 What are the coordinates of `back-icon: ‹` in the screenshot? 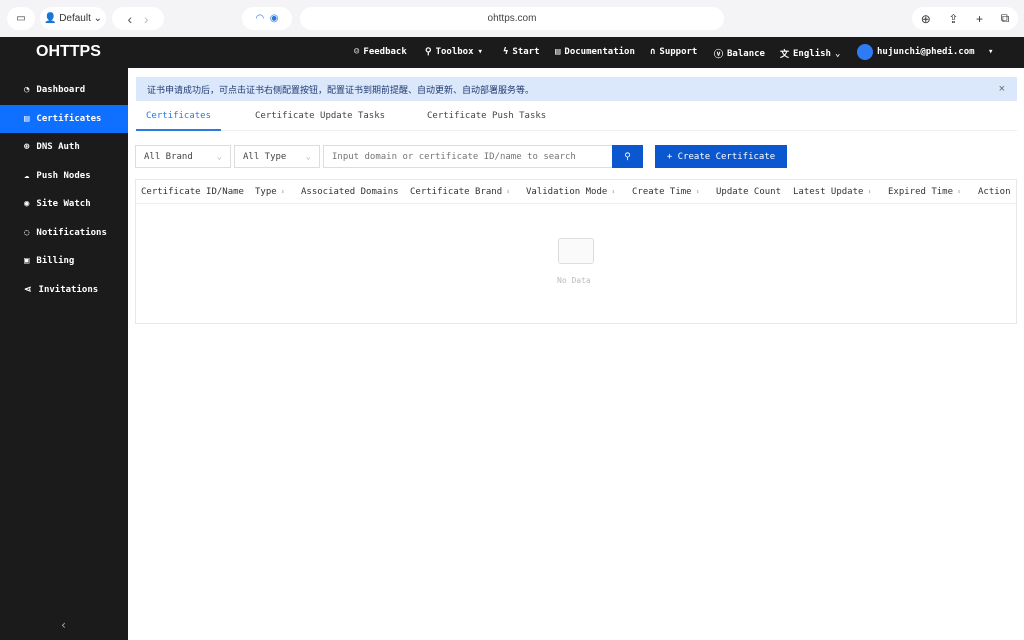 It's located at (129, 19).